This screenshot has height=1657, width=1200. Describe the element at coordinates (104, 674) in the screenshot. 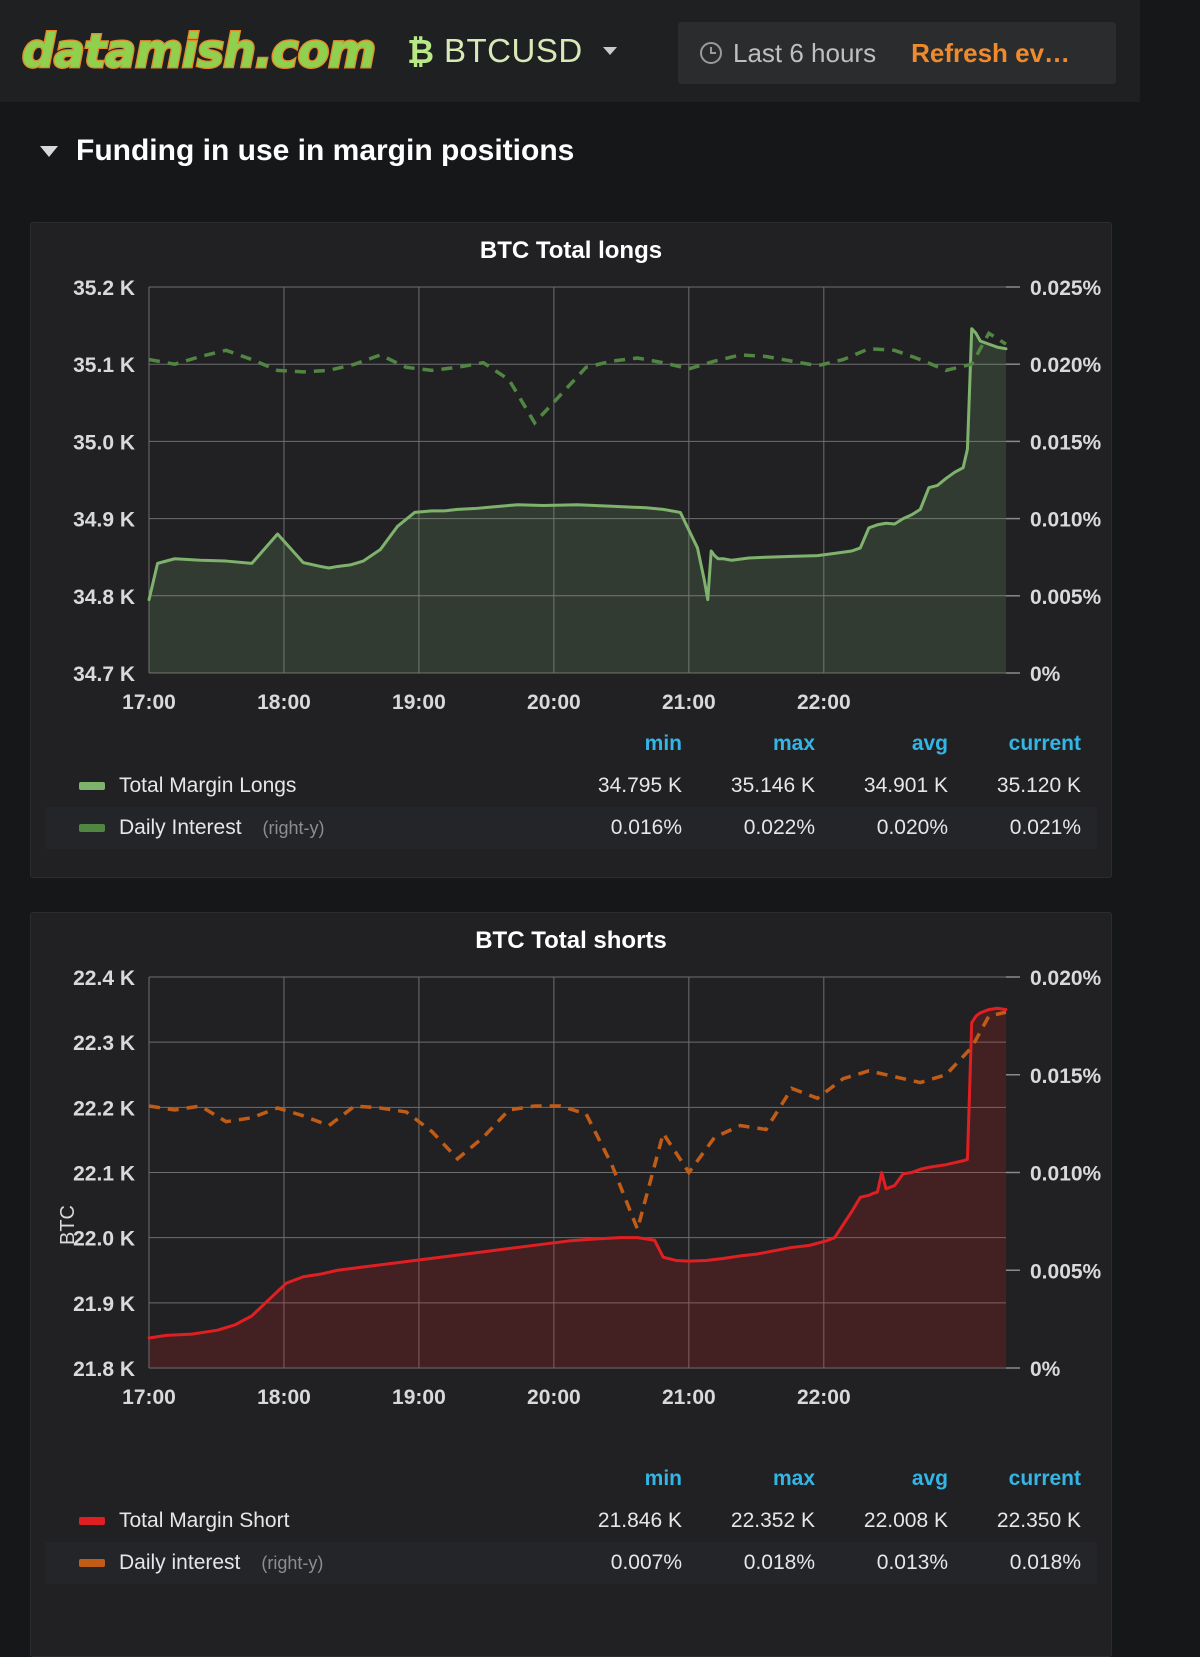

I see `svg-text: 34.7 K` at that location.